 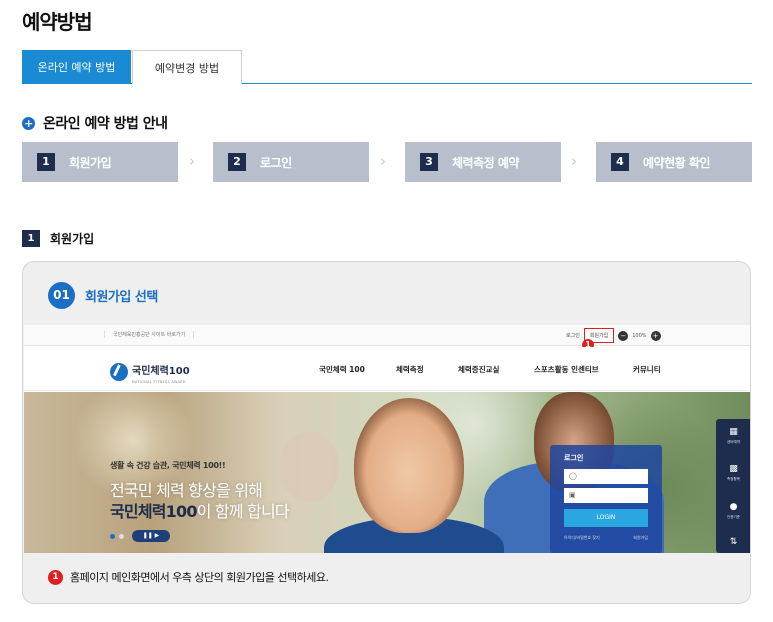 I want to click on zoom-in-icon: +, so click(x=655, y=335).